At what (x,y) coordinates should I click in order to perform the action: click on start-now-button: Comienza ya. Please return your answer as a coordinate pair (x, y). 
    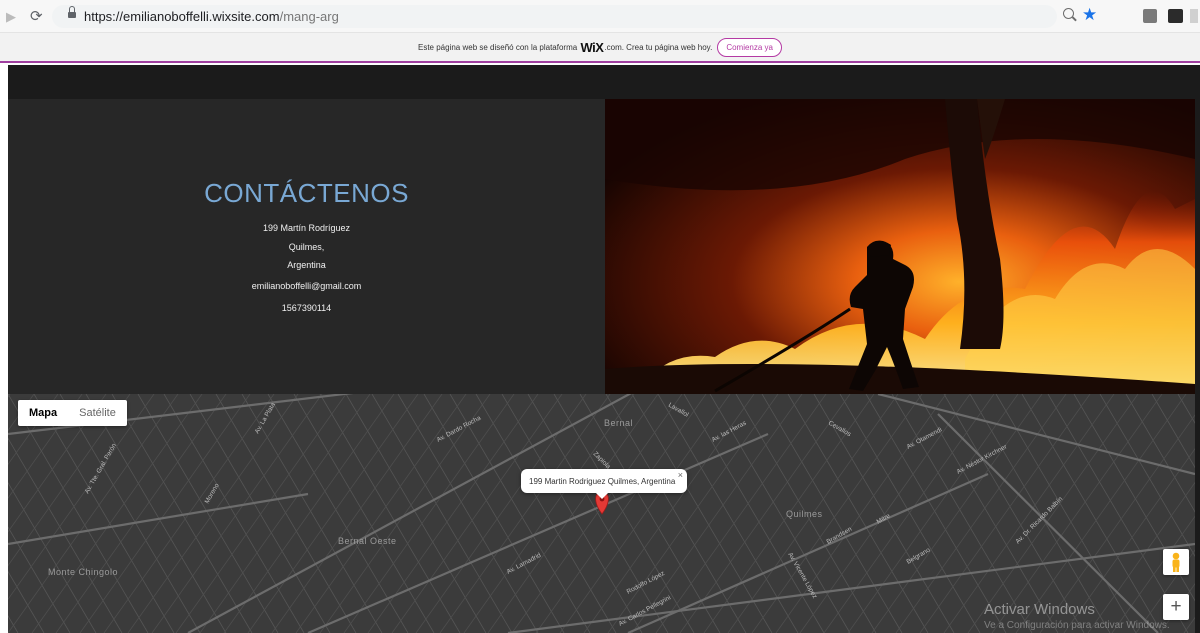
    Looking at the image, I should click on (749, 47).